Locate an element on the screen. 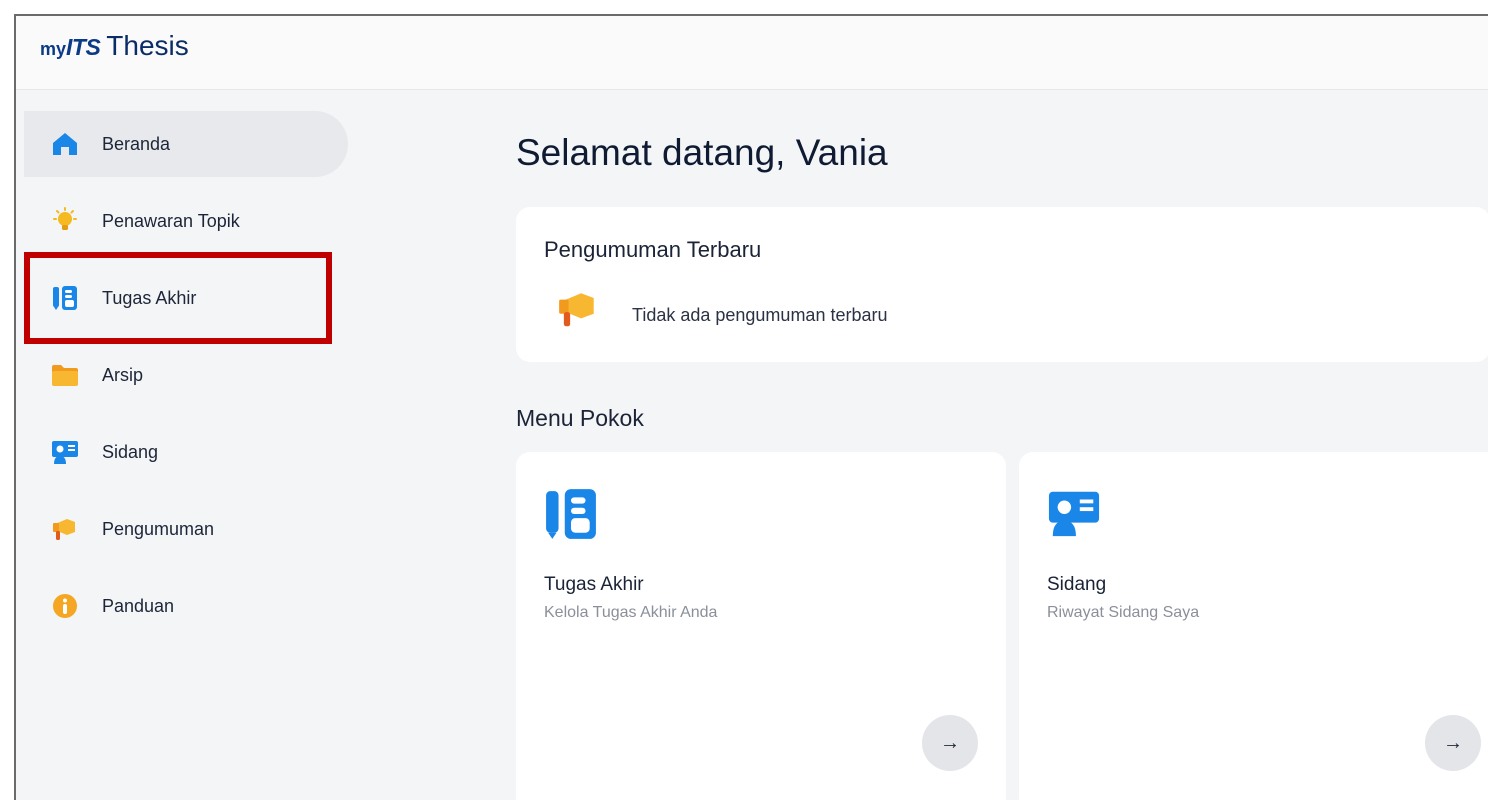  card-subtitle: Kelola Tugas Akhir Anda is located at coordinates (631, 612).